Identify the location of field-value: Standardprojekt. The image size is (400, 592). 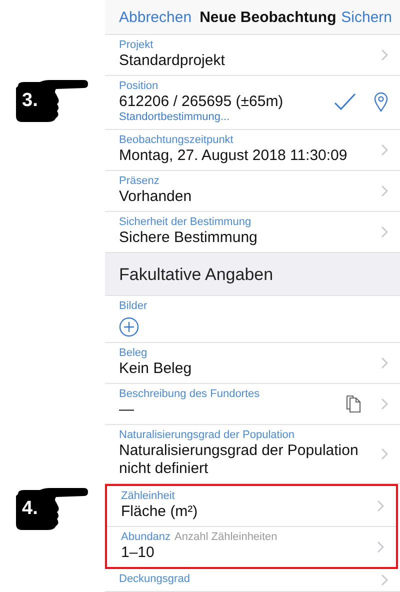
(247, 61).